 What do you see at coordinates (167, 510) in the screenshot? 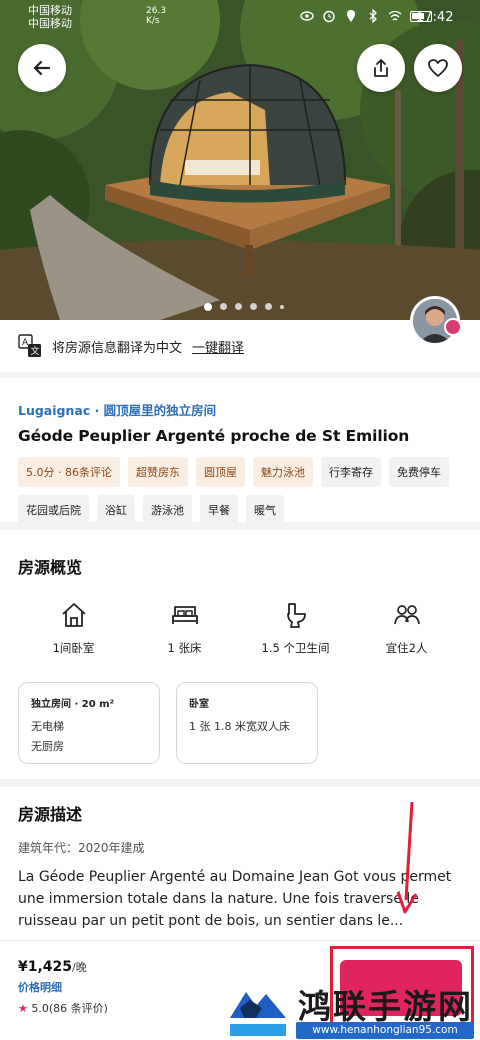
I see `listing-tag: 游泳池` at bounding box center [167, 510].